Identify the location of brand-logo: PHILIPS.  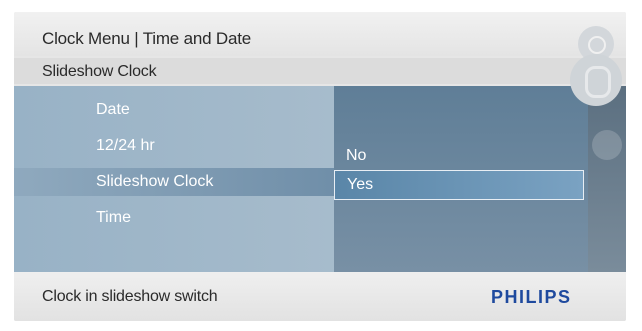
(531, 297).